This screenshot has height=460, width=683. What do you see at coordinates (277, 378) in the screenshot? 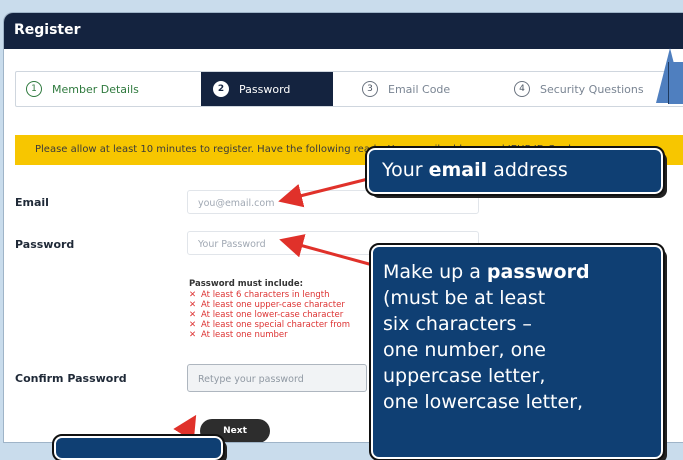
I see `confirm-password-input: Retype your password` at bounding box center [277, 378].